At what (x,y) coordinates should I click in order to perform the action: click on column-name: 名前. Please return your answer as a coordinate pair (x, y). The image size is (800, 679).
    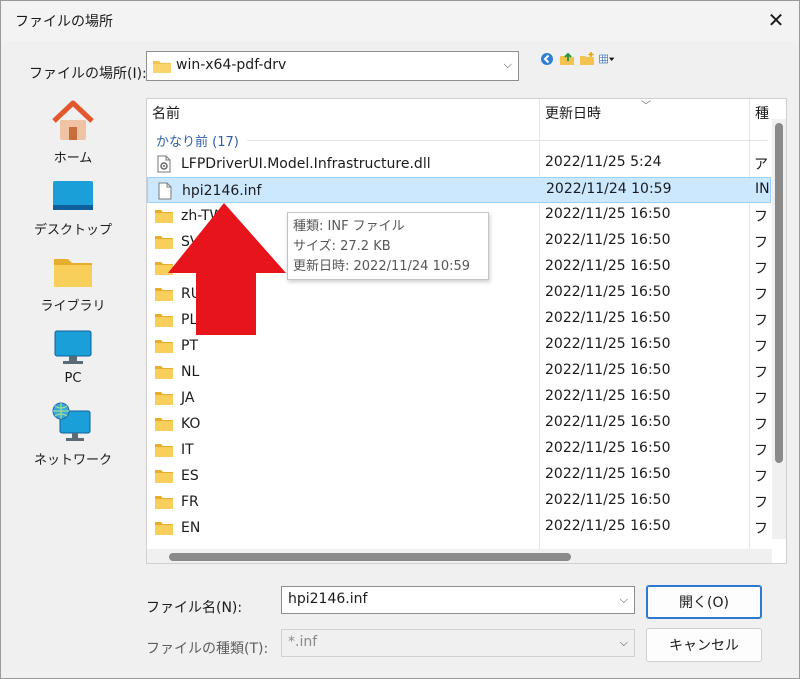
    Looking at the image, I should click on (343, 114).